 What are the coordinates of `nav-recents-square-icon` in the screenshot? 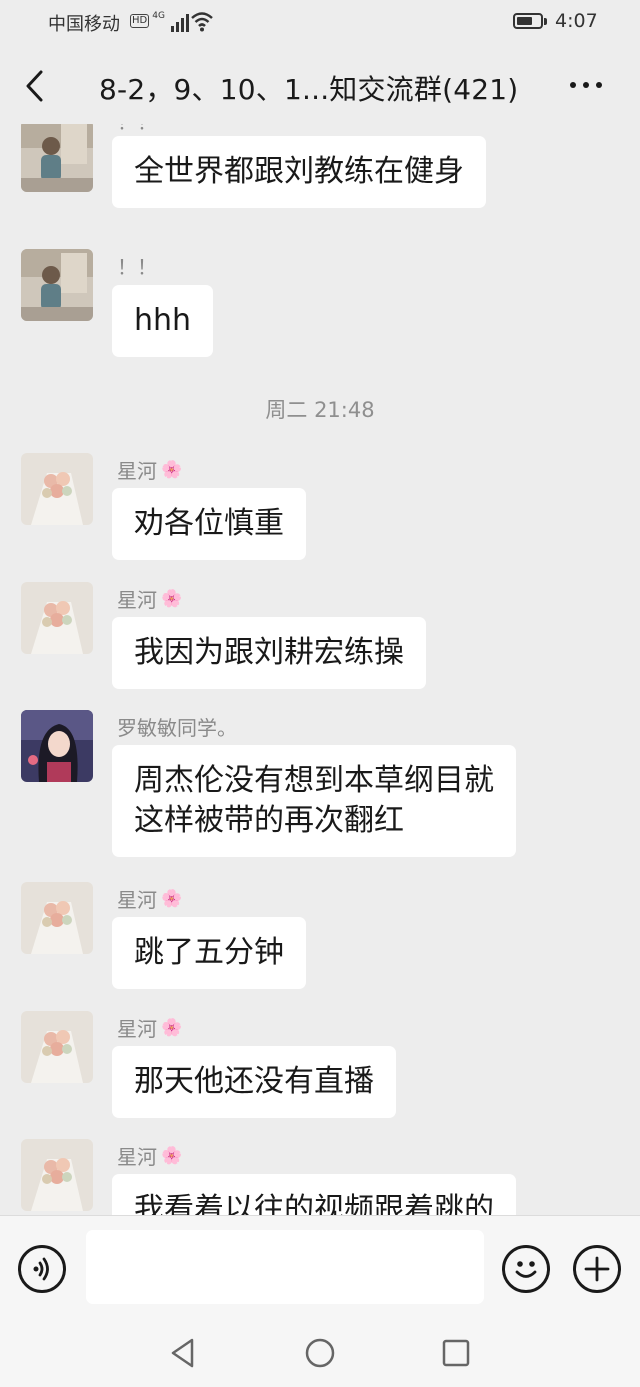 It's located at (456, 1353).